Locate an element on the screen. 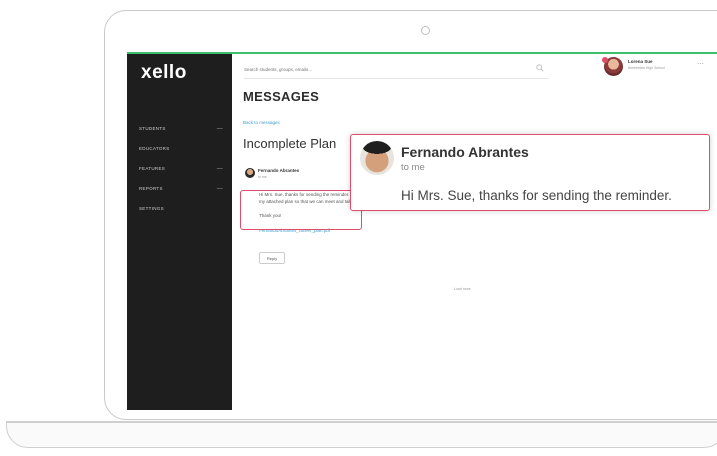  sidebar-item-features: FEATURES — is located at coordinates (183, 169).